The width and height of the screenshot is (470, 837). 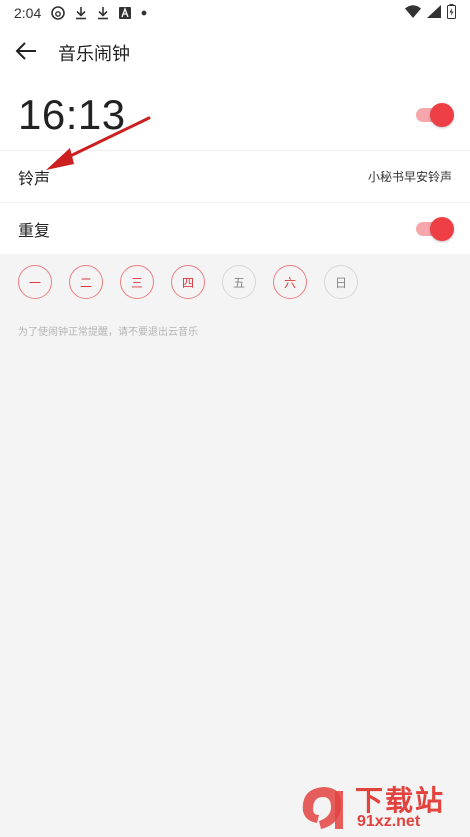 I want to click on repeat-toggle, so click(x=435, y=229).